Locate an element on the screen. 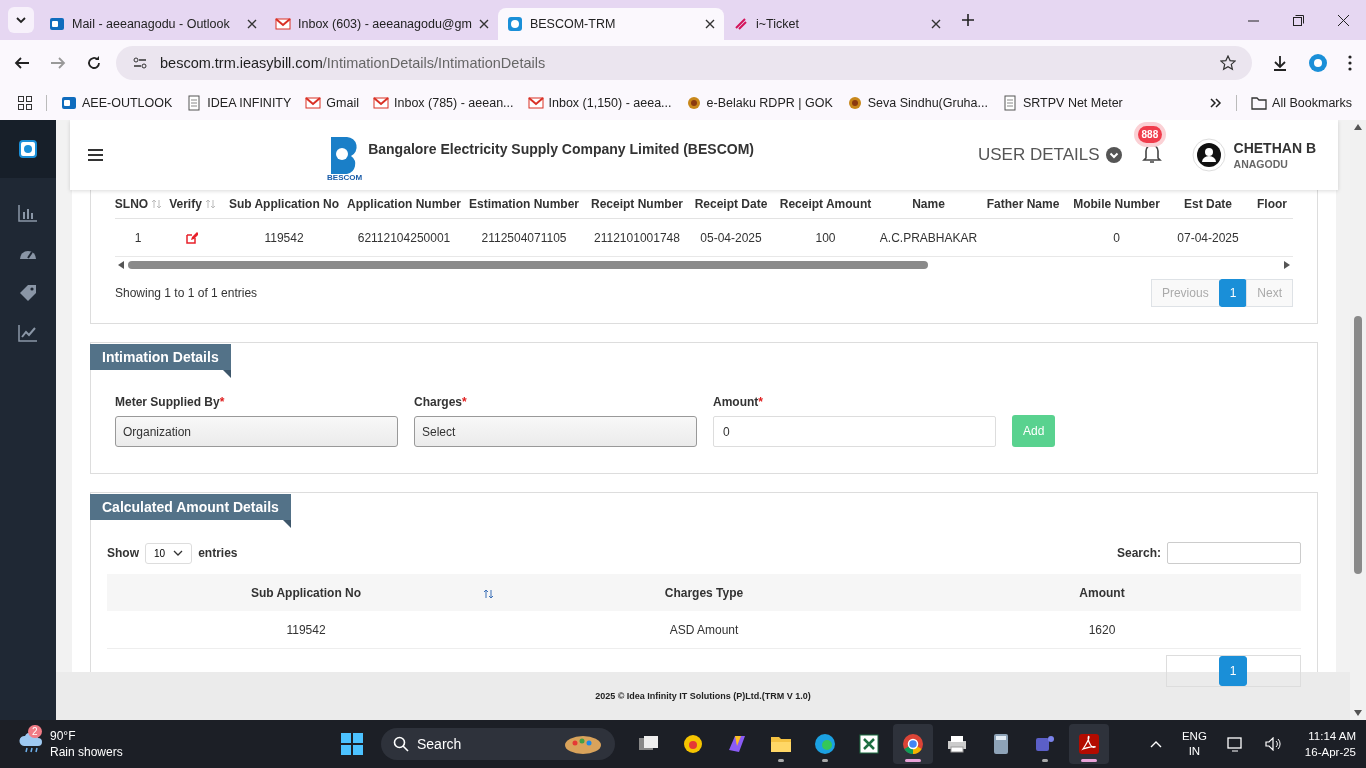 This screenshot has width=1366, height=768. column-header: Charges Type is located at coordinates (704, 592).